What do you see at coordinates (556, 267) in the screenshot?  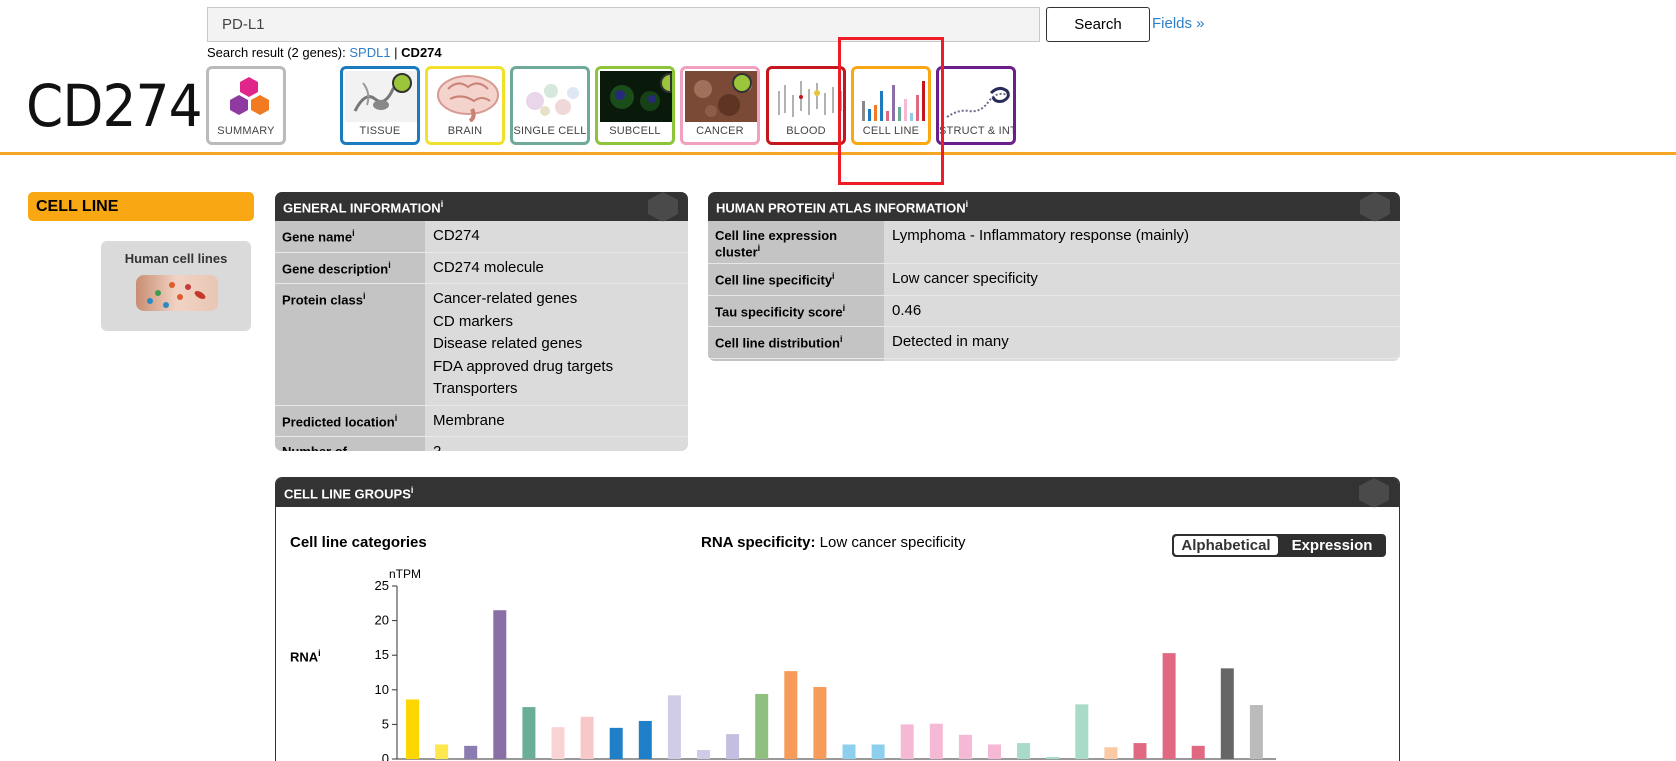 I see `row-value: CD274 molecule` at bounding box center [556, 267].